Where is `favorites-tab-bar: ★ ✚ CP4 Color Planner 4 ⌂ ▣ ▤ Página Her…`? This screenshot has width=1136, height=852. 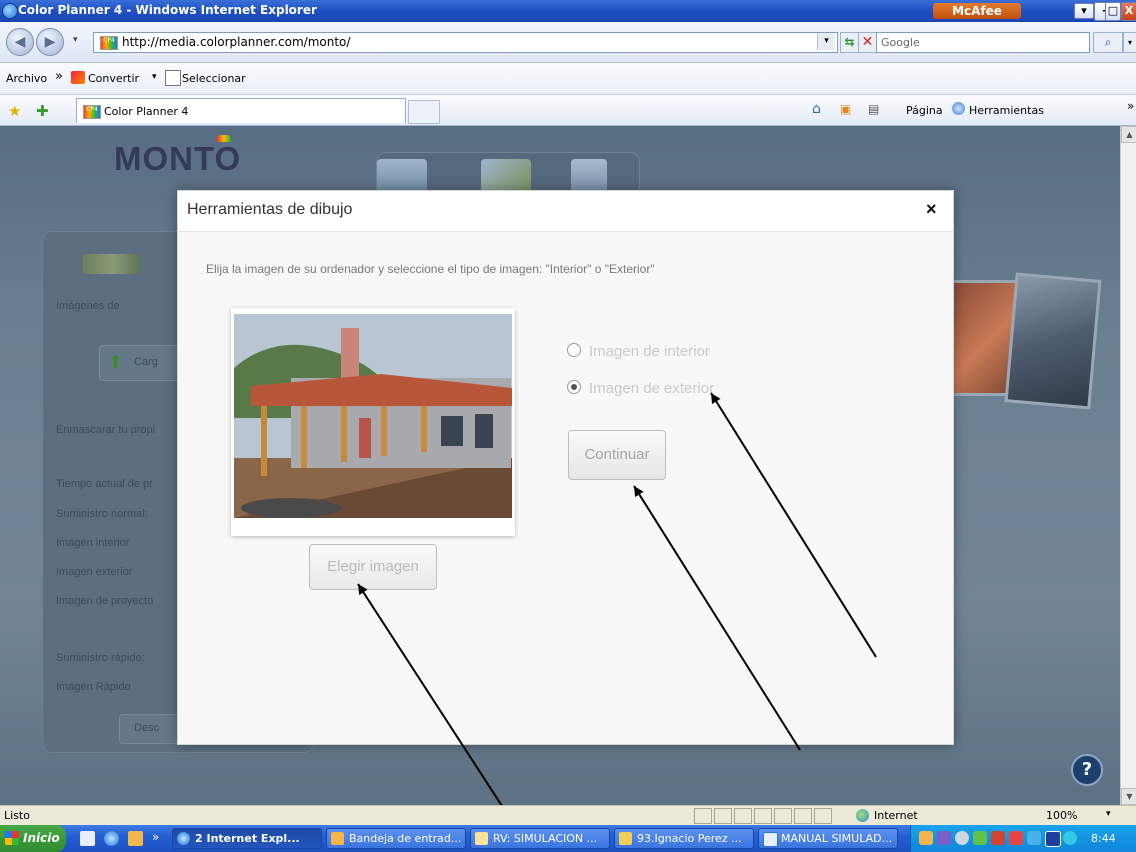 favorites-tab-bar: ★ ✚ CP4 Color Planner 4 ⌂ ▣ ▤ Página Her… is located at coordinates (568, 110).